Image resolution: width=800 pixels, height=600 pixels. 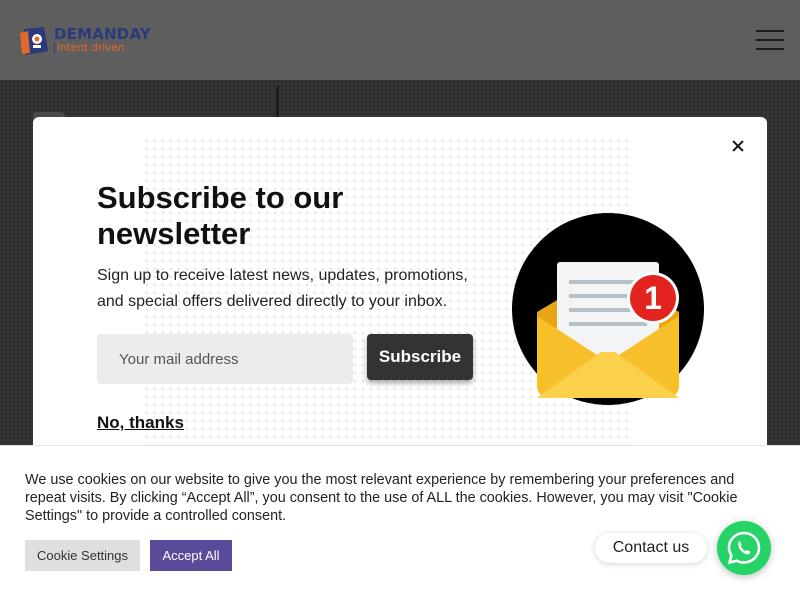 I want to click on subscribe-button: Subscribe, so click(x=420, y=357).